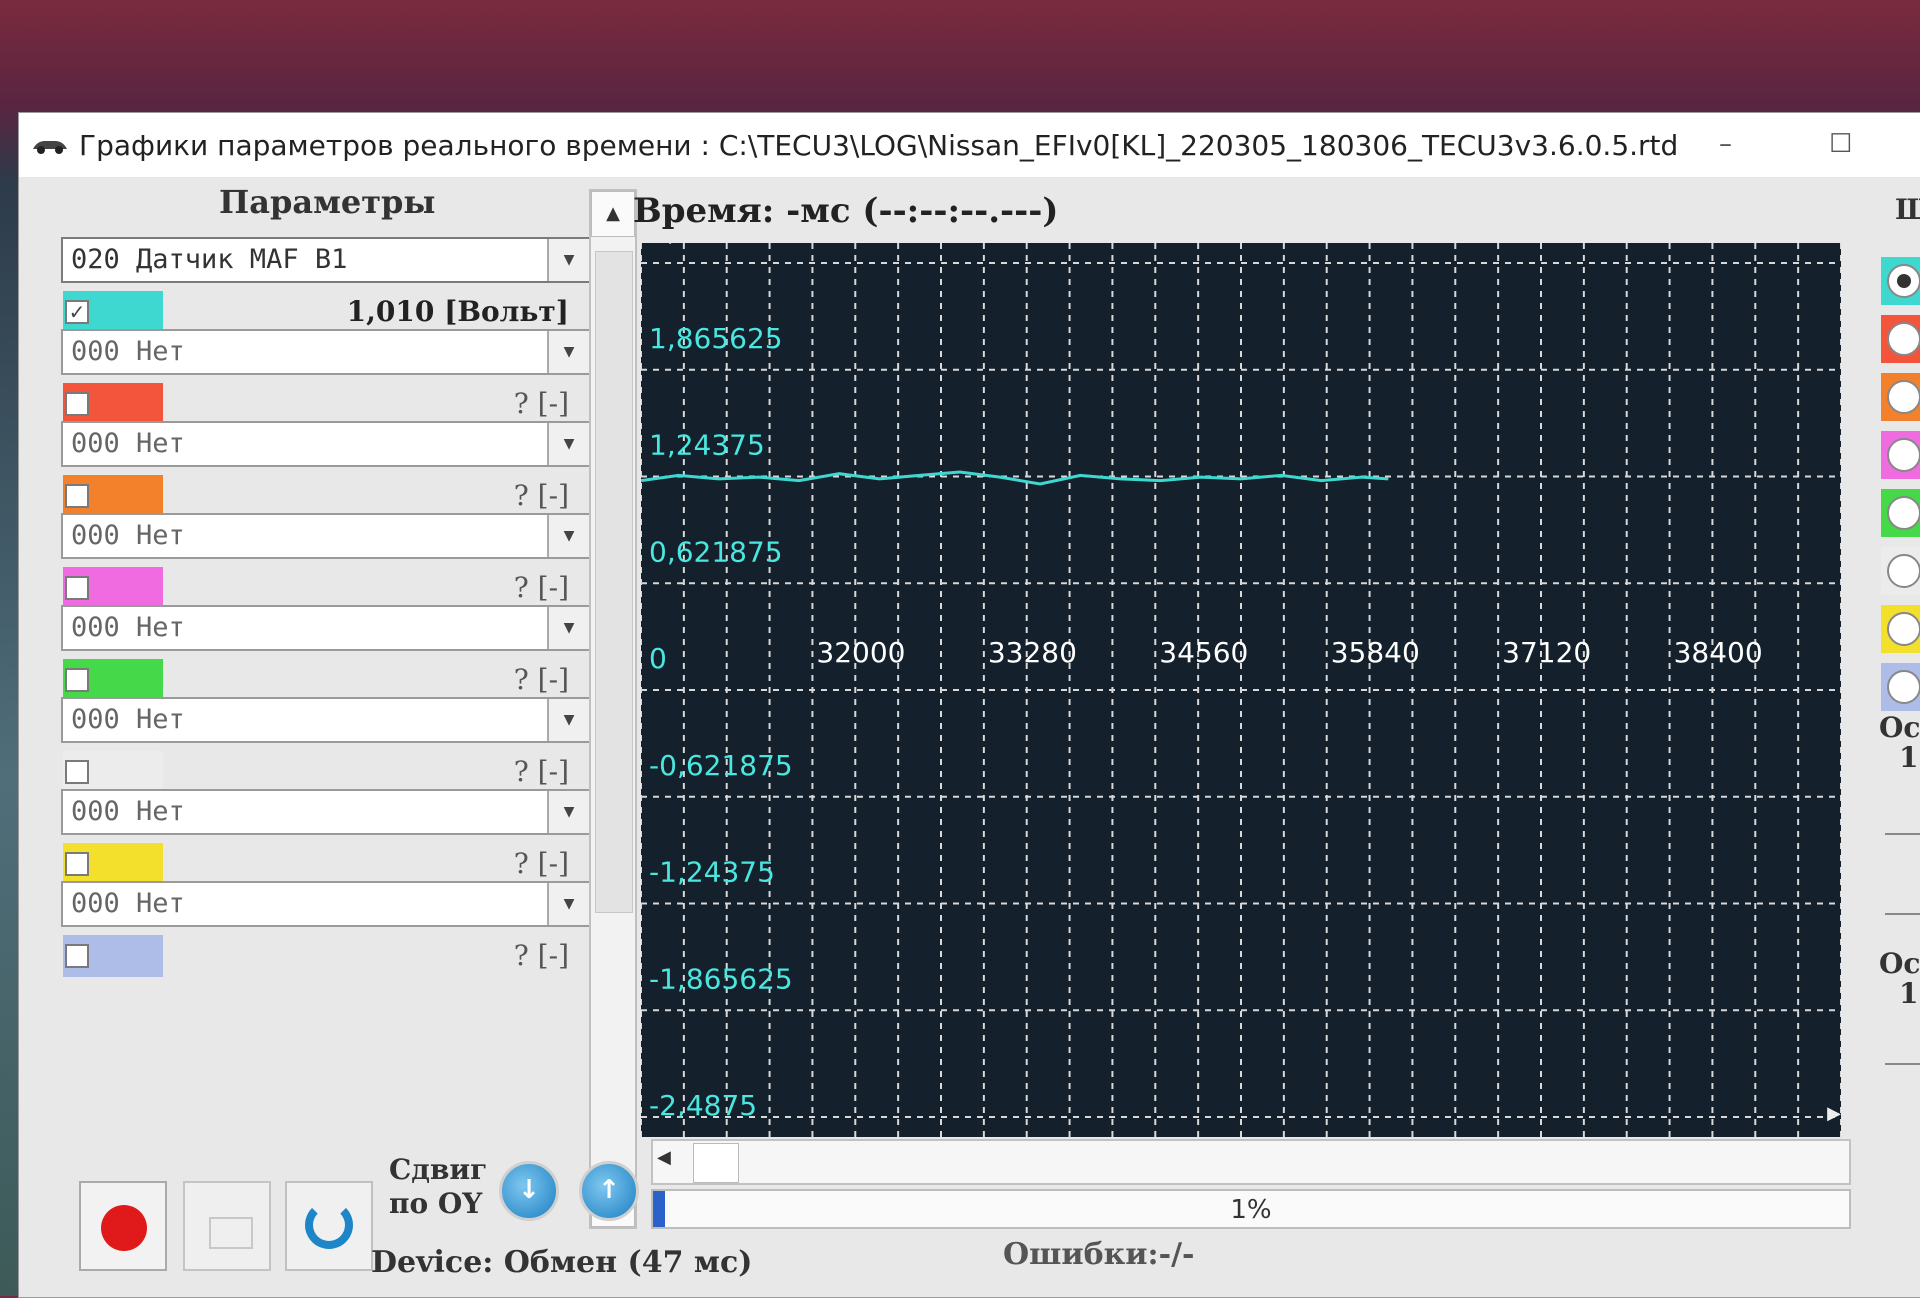  What do you see at coordinates (716, 551) in the screenshot?
I see `y-tick-label: 0,621875` at bounding box center [716, 551].